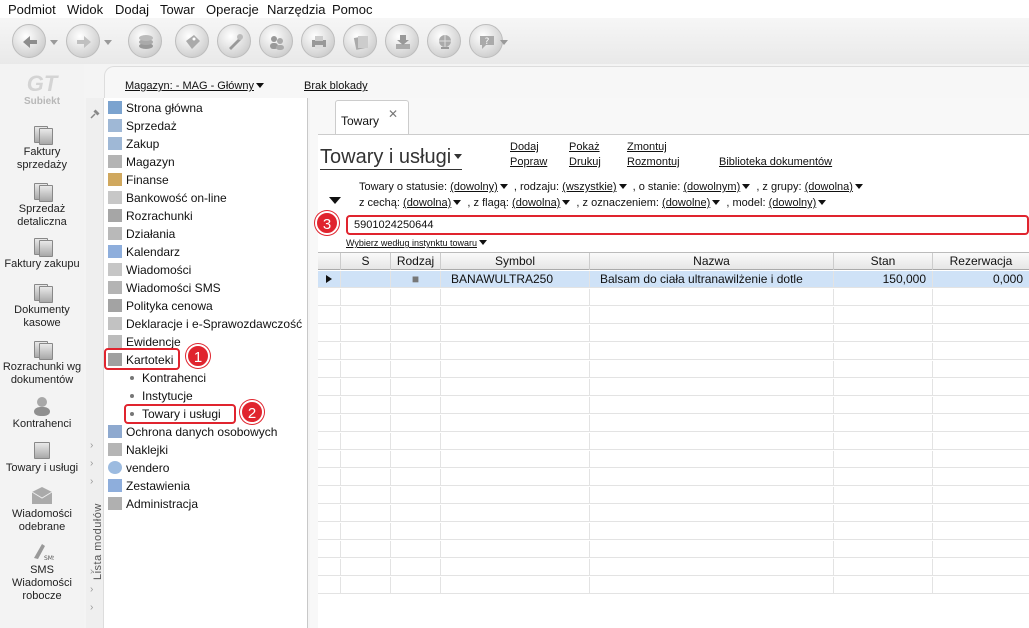 This screenshot has width=1029, height=628. What do you see at coordinates (687, 225) in the screenshot?
I see `search-input` at bounding box center [687, 225].